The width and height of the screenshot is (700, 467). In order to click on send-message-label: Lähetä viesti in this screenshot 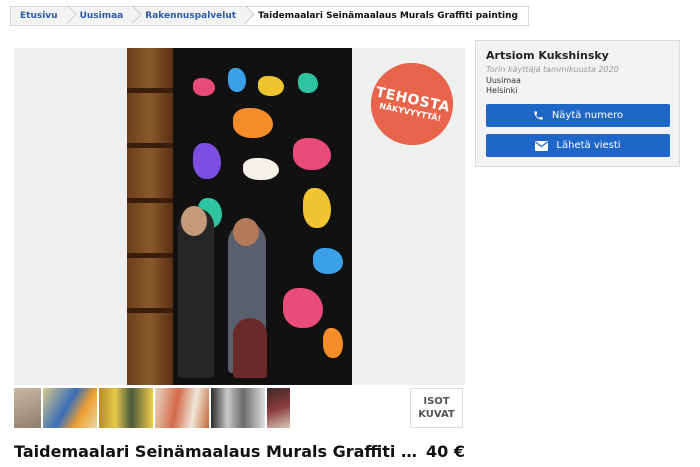, I will do `click(588, 145)`.